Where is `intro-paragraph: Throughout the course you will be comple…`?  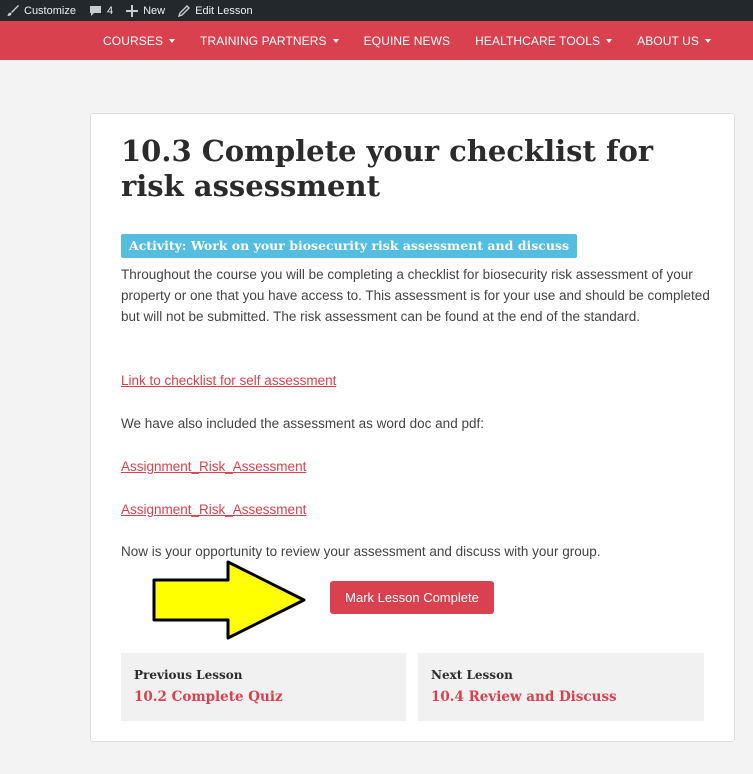
intro-paragraph: Throughout the course you will be comple… is located at coordinates (415, 295).